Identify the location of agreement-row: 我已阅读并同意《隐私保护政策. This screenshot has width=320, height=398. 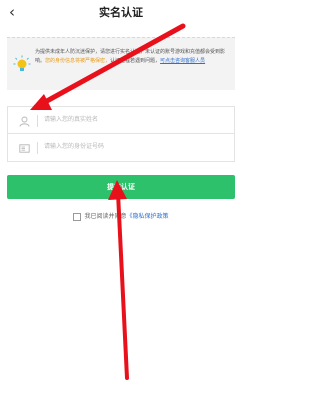
(121, 217).